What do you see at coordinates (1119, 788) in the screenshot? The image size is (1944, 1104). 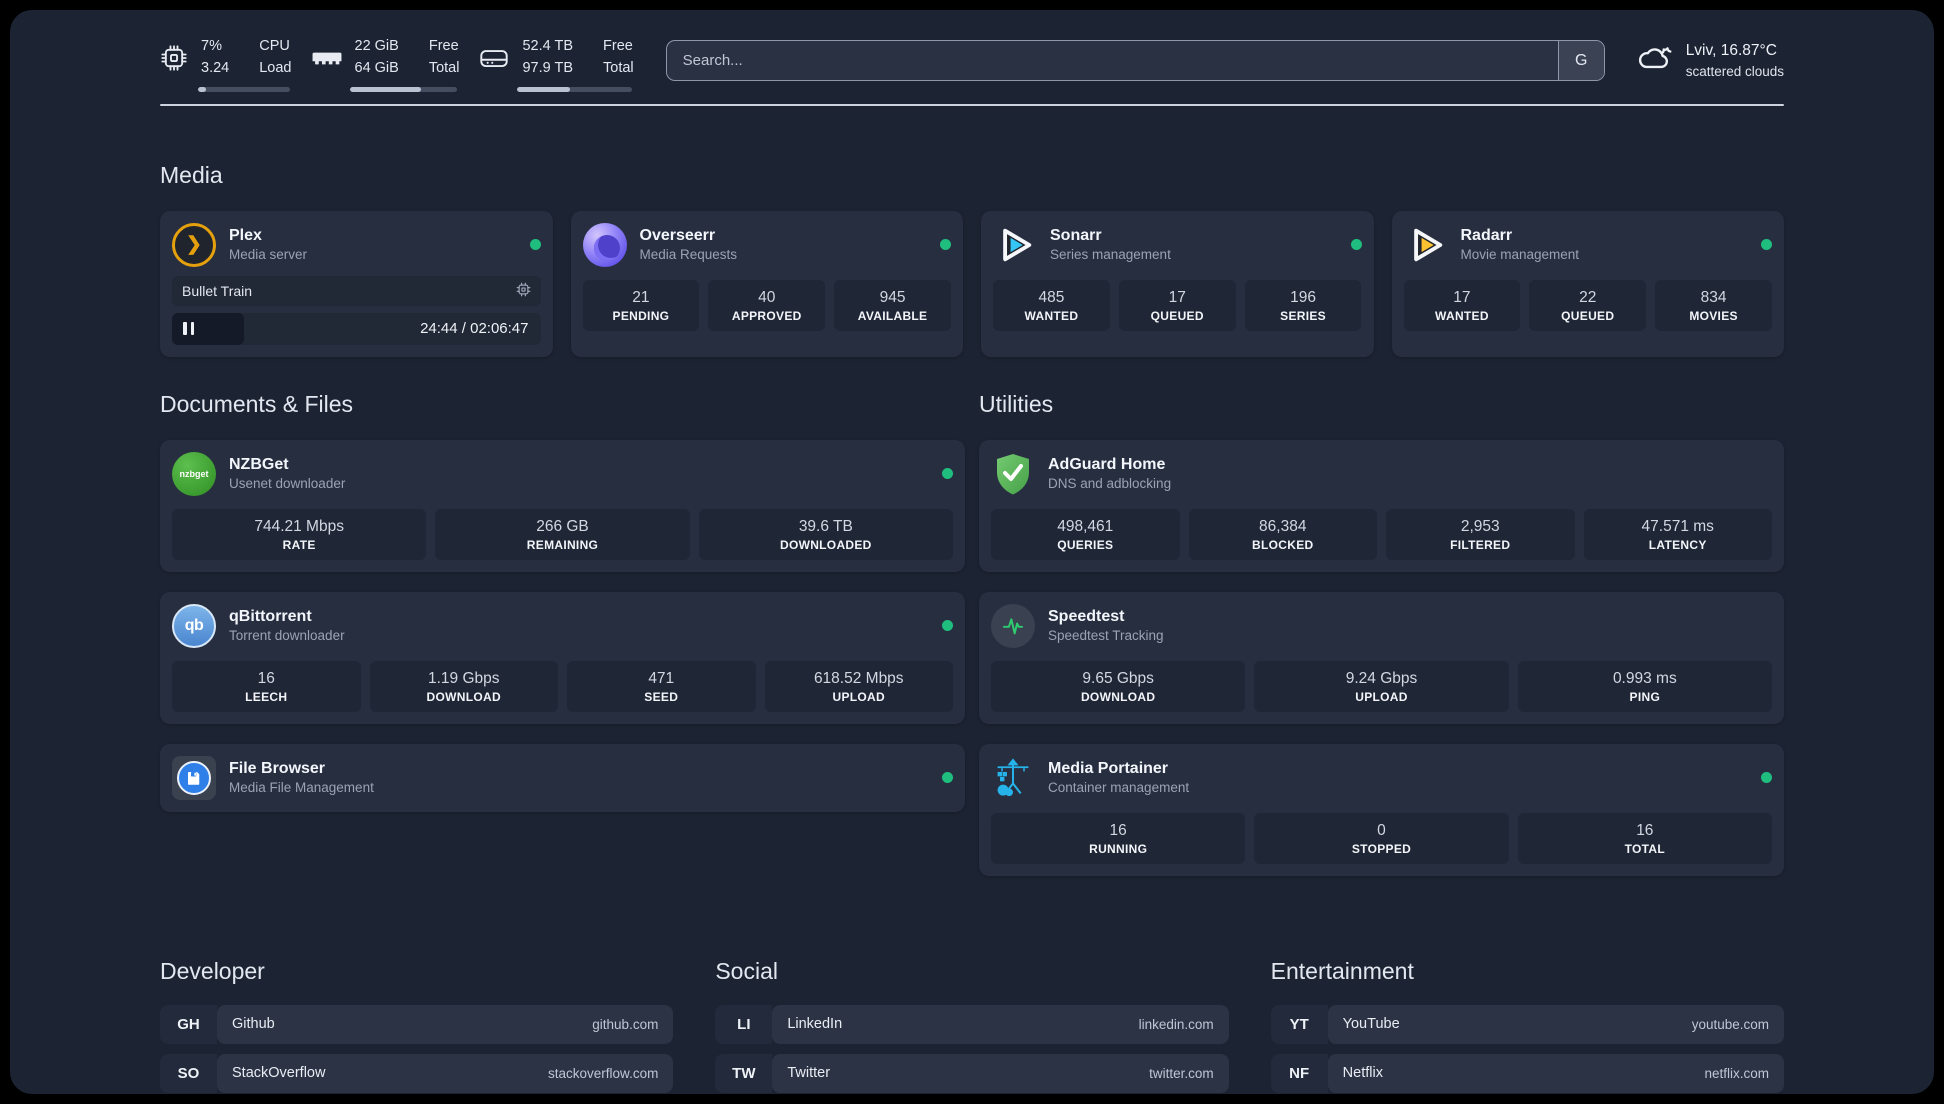 I see `app-description: Container management` at bounding box center [1119, 788].